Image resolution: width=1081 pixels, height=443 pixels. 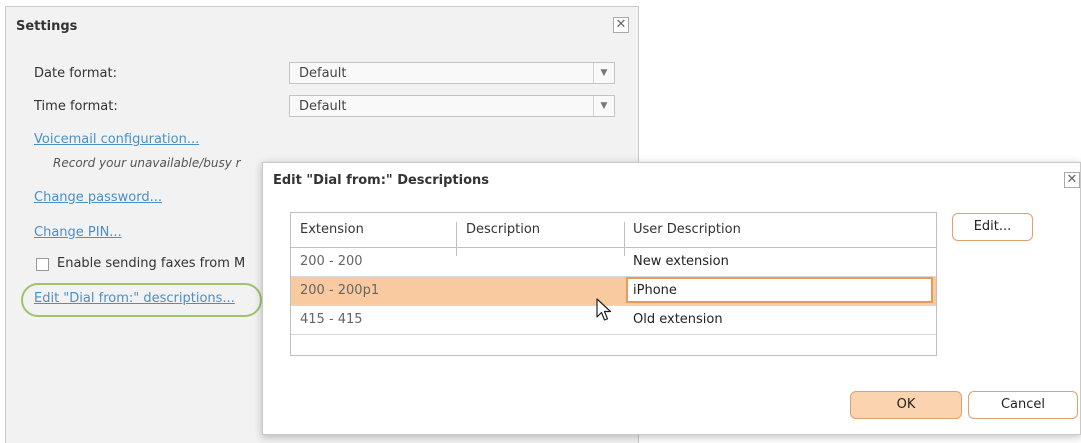 I want to click on cell-user-description: New extension, so click(x=681, y=261).